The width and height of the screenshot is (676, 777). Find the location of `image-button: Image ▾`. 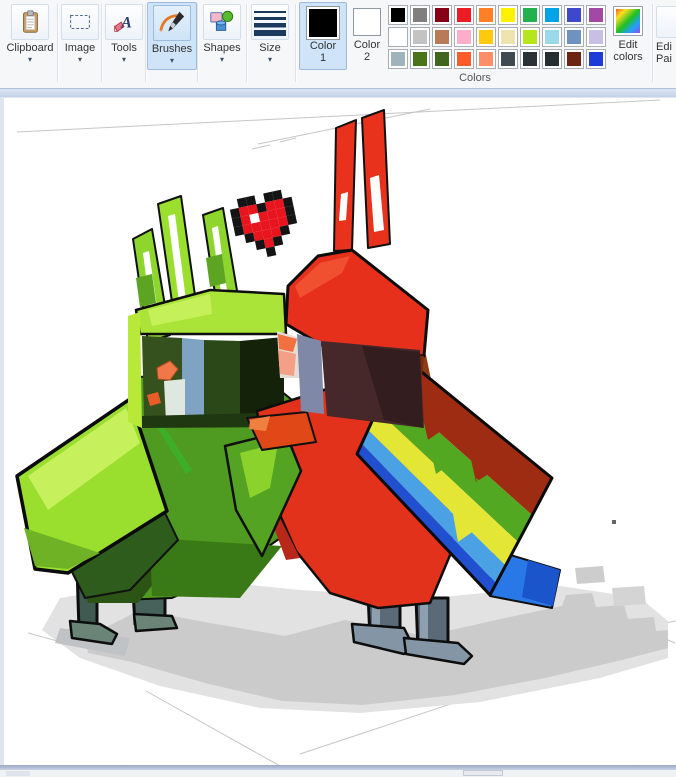

image-button: Image ▾ is located at coordinates (80, 35).